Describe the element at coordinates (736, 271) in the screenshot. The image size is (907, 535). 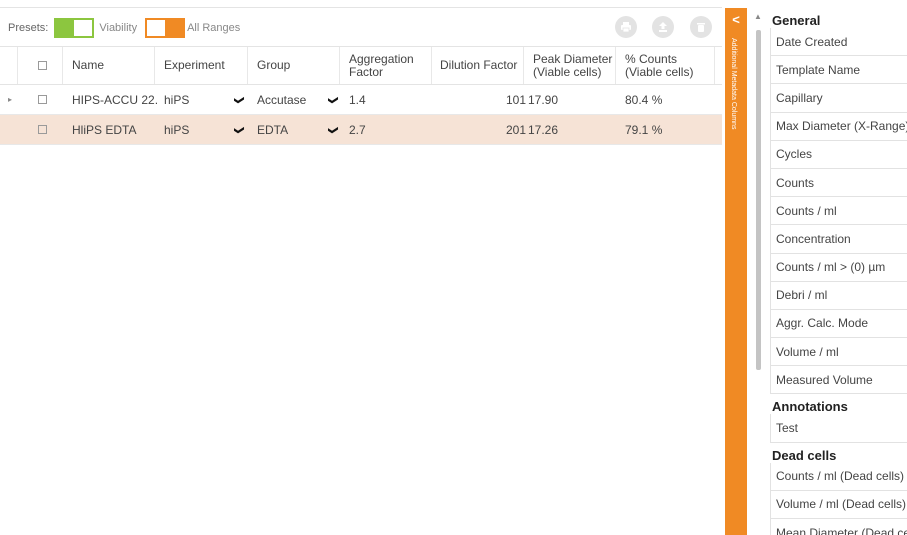
I see `additional-metadata-tab: < Additional Metadata Columns` at that location.